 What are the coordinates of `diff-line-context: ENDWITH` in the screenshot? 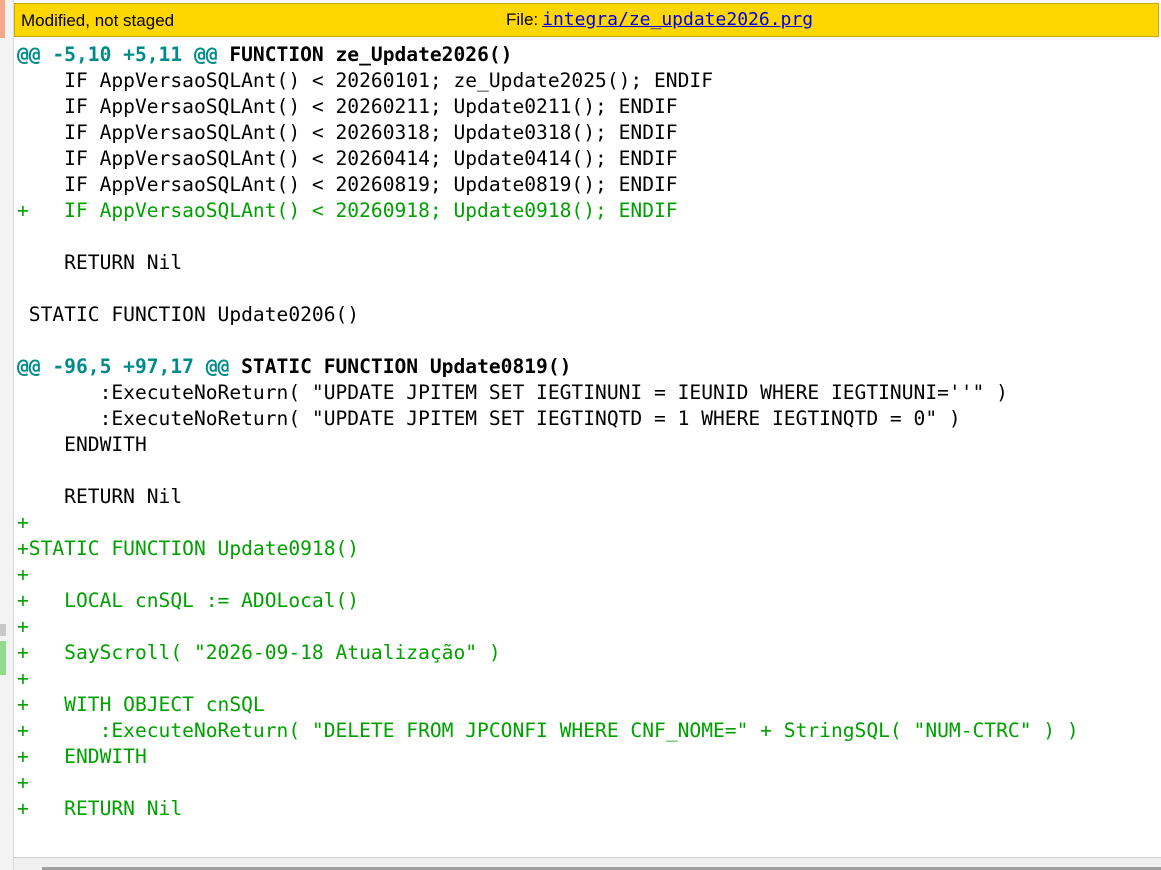 It's located at (82, 444).